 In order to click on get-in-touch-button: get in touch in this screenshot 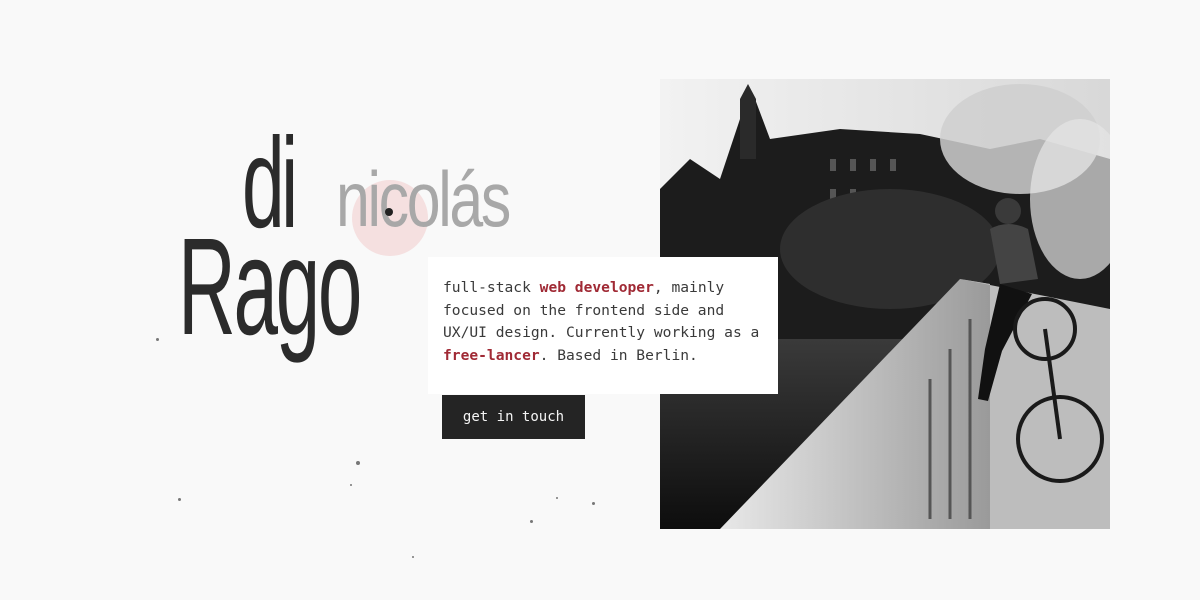, I will do `click(513, 417)`.